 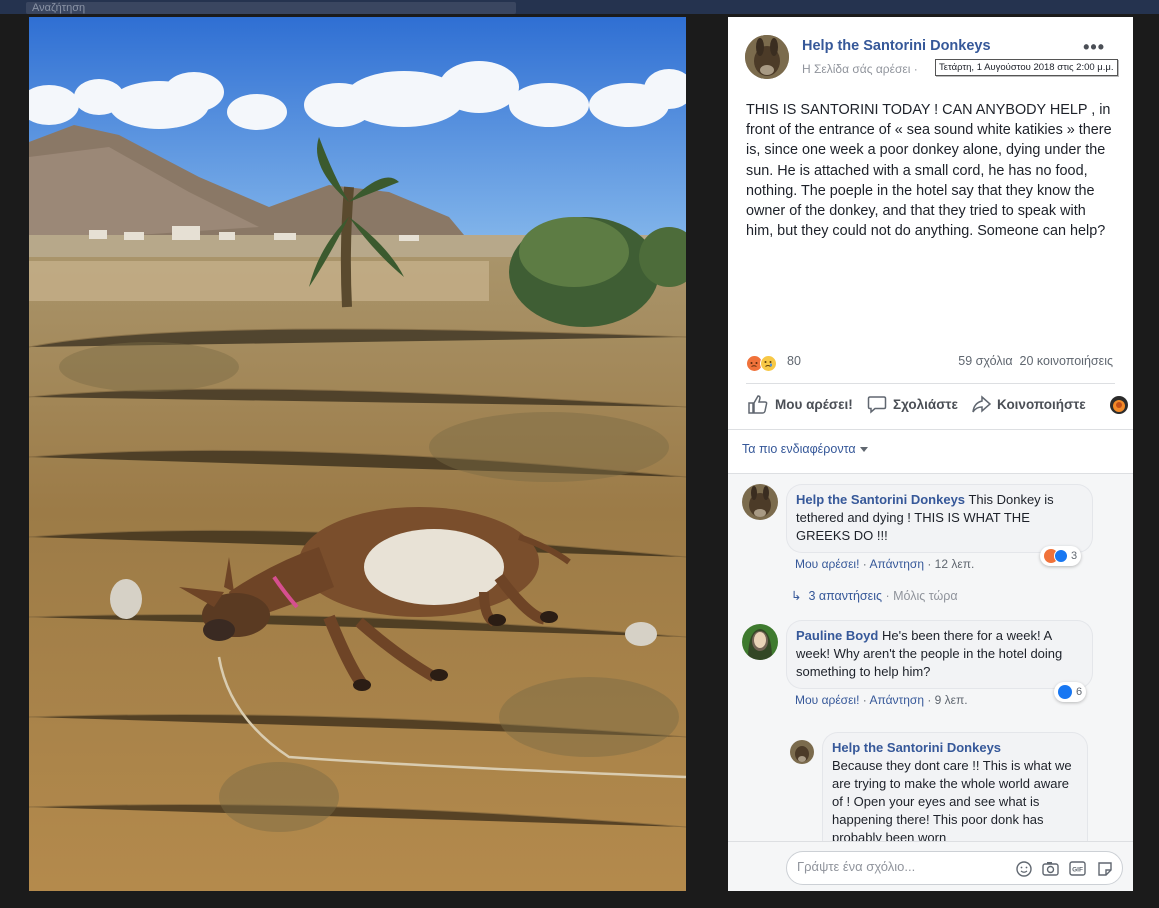 I want to click on post-actions: Μου αρέσει! Σχολιάστε Κοινοποιήστε, so click(x=937, y=407).